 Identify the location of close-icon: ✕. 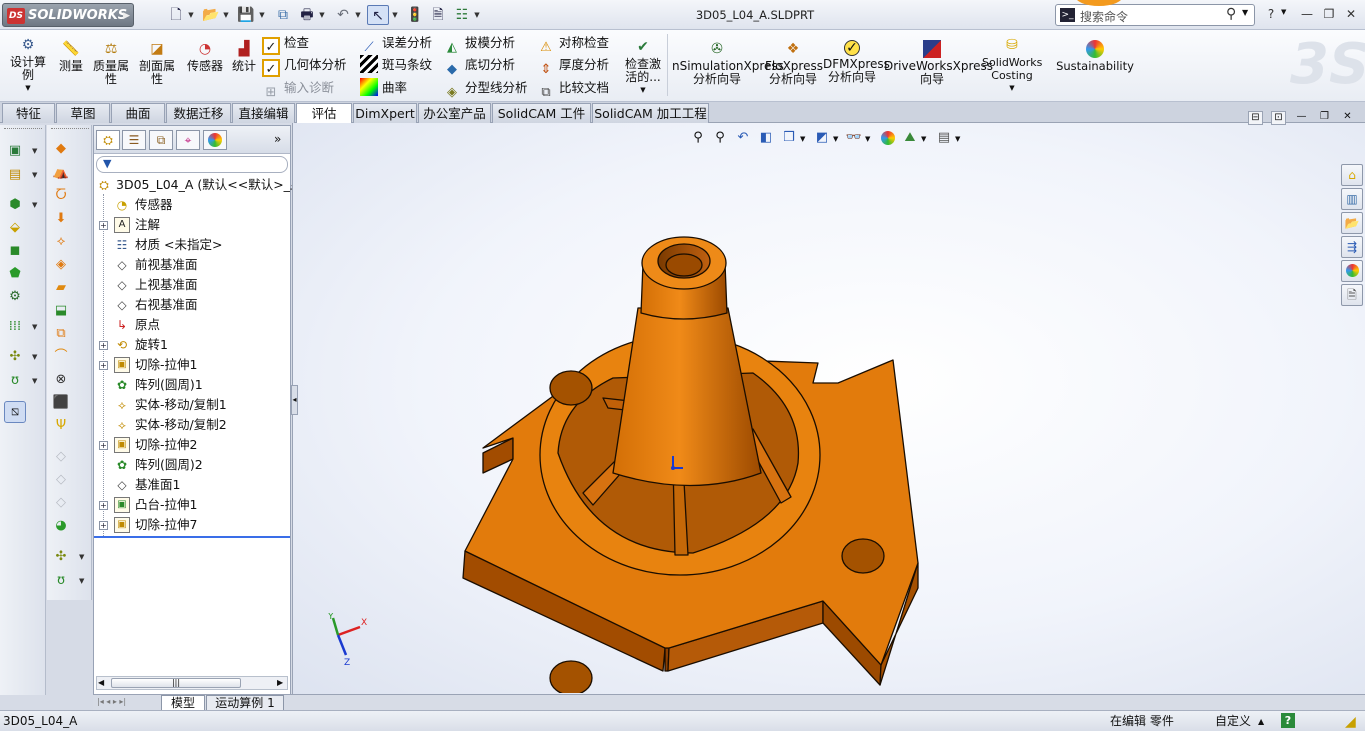
(1351, 14).